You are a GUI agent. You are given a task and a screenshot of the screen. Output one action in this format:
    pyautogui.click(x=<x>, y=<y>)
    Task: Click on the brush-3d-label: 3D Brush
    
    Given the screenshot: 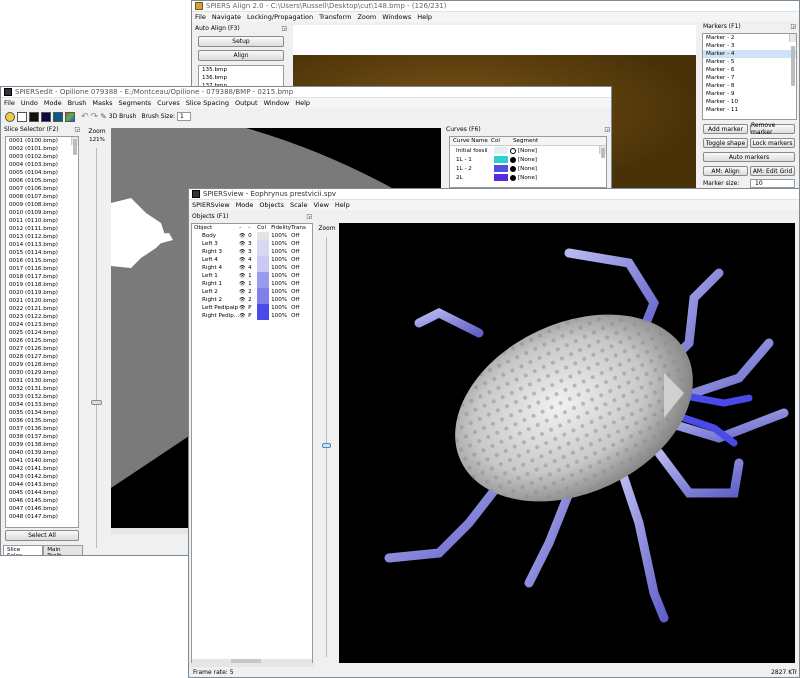 What is the action you would take?
    pyautogui.click(x=123, y=116)
    